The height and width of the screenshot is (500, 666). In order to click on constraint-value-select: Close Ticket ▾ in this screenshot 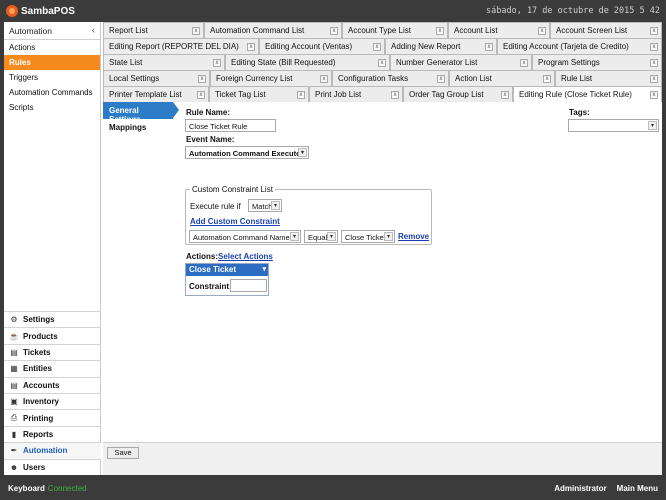, I will do `click(368, 236)`.